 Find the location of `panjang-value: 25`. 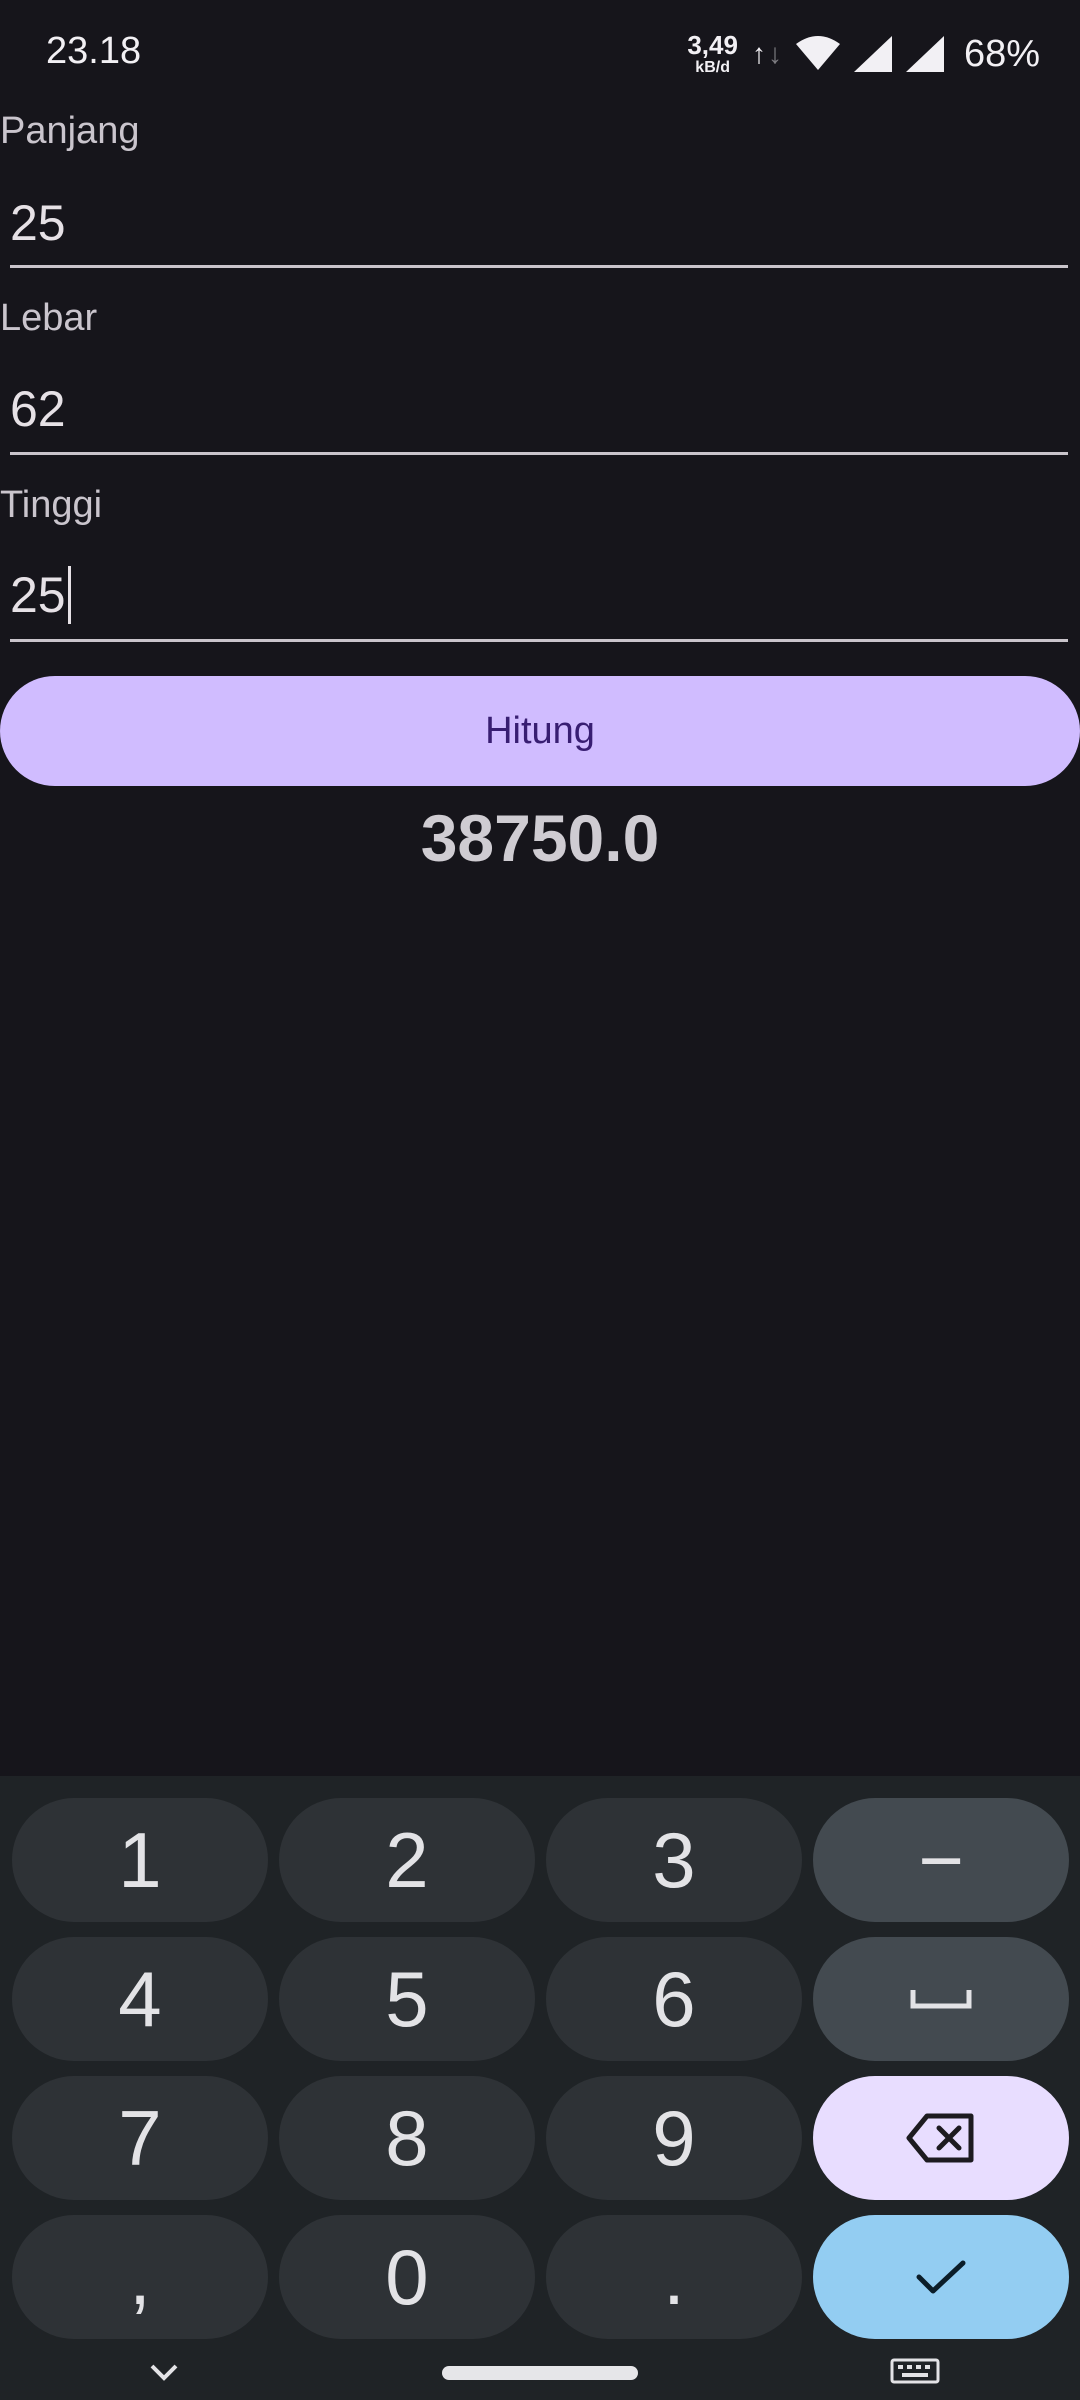

panjang-value: 25 is located at coordinates (38, 223).